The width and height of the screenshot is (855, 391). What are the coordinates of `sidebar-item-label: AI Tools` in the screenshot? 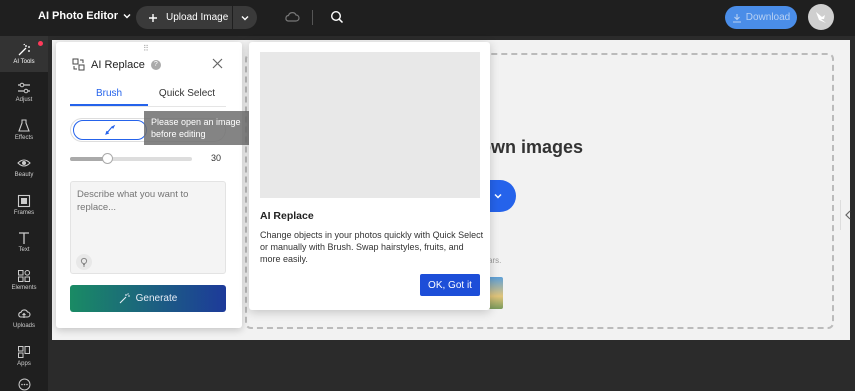 It's located at (24, 62).